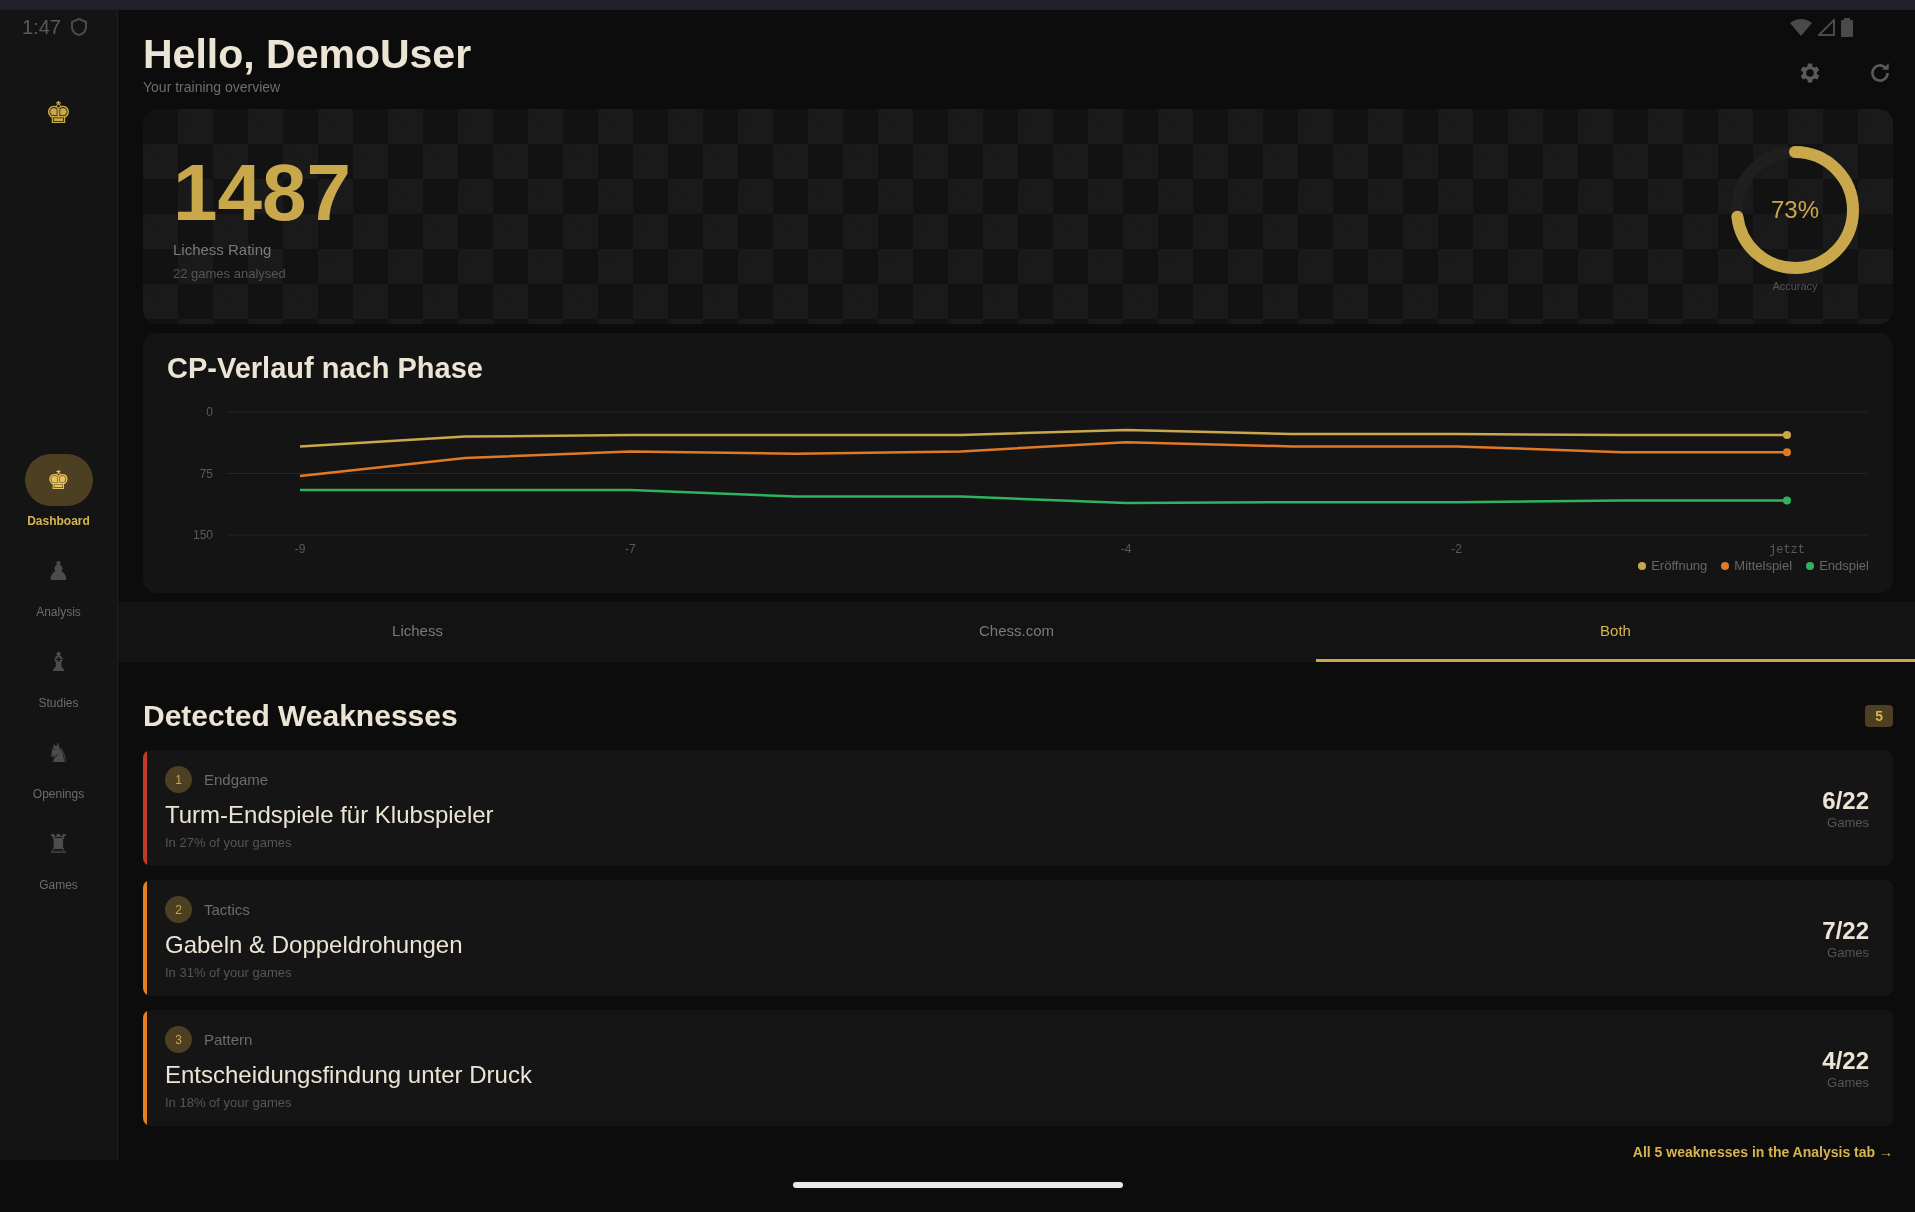 The image size is (1915, 1212). Describe the element at coordinates (236, 779) in the screenshot. I see `weakness-category: Endgame` at that location.